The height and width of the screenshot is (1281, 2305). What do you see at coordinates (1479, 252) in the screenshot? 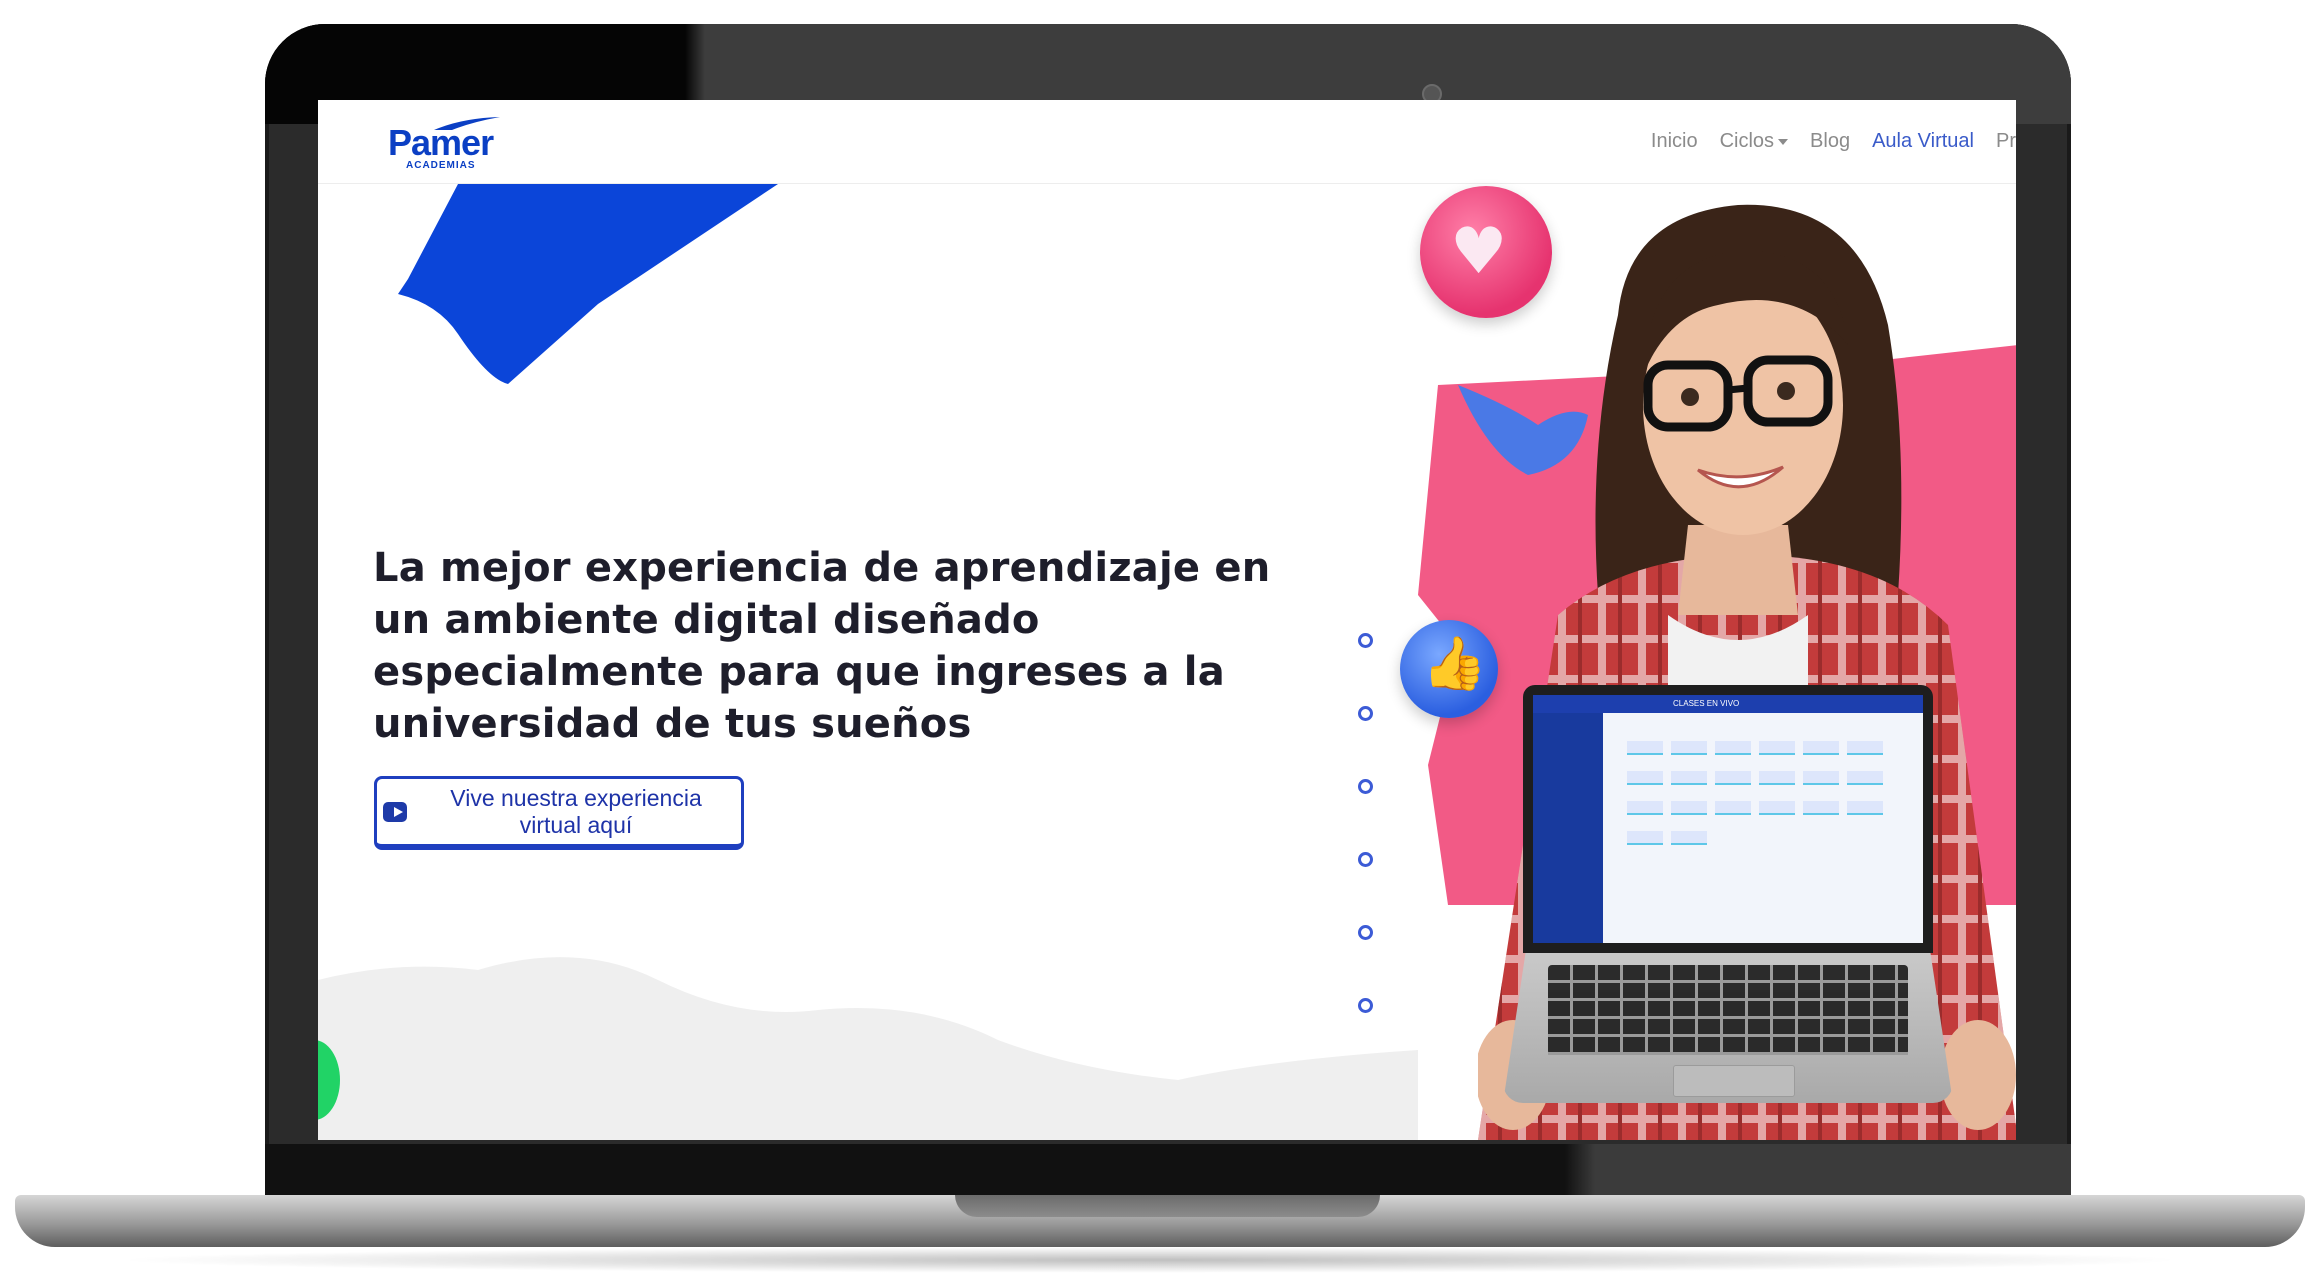
I see `heart-icon: ♥` at bounding box center [1479, 252].